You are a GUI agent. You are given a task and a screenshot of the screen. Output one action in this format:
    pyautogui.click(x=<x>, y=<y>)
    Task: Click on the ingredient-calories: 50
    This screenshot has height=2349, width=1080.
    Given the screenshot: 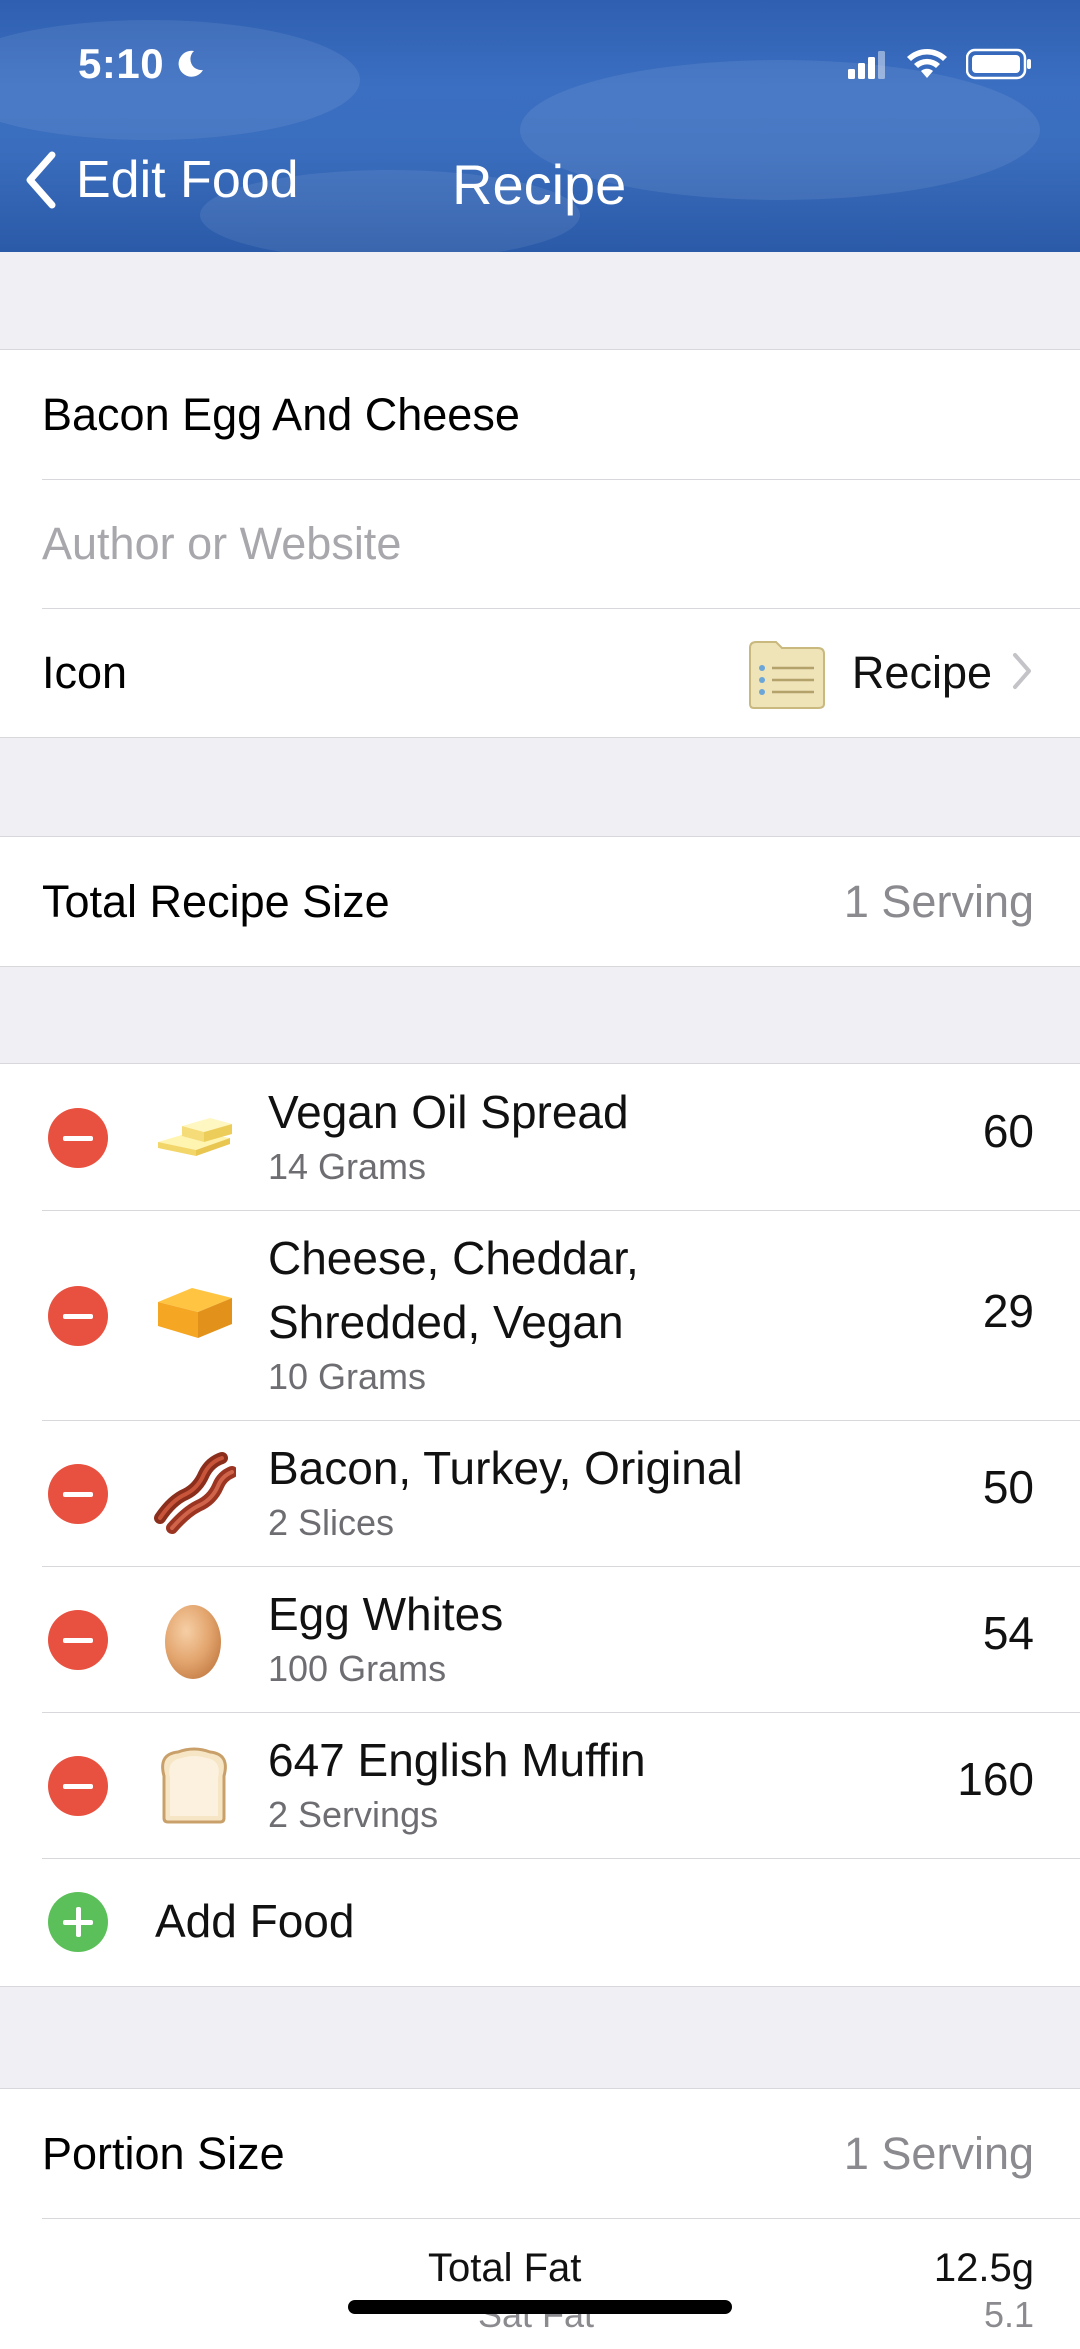 What is the action you would take?
    pyautogui.click(x=1008, y=1487)
    